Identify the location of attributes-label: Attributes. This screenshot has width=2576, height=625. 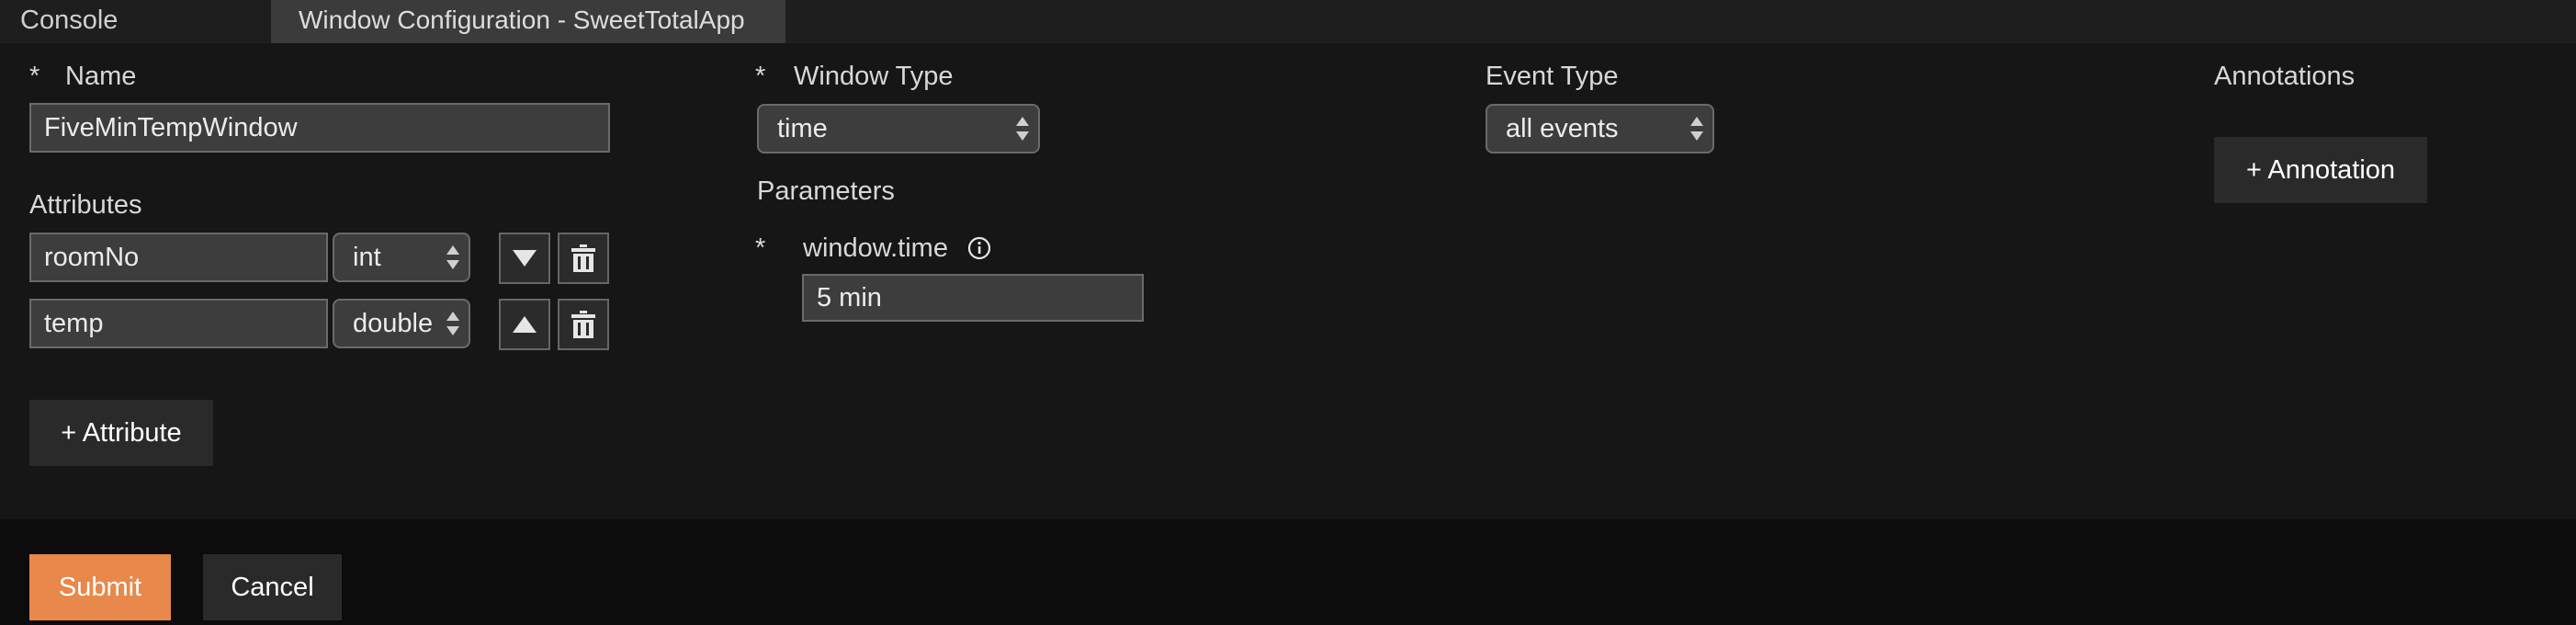
(85, 205).